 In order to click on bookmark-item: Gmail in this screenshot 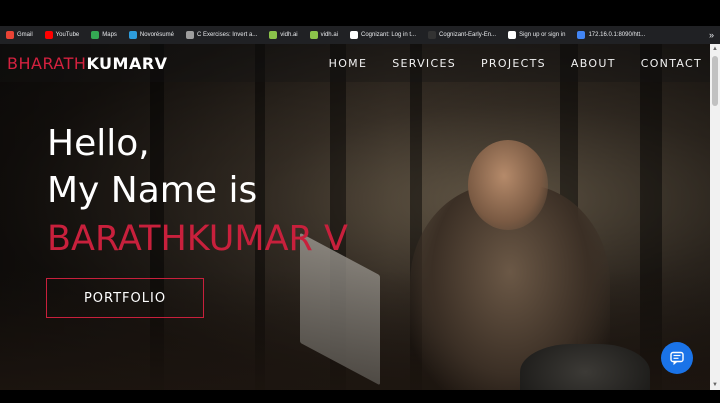, I will do `click(19, 35)`.